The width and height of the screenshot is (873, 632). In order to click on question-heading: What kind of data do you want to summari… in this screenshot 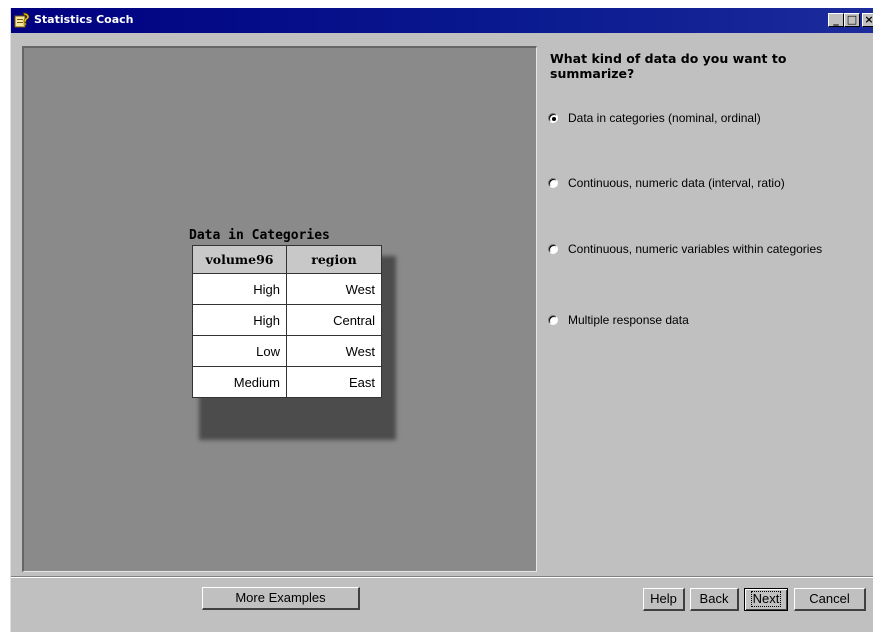, I will do `click(668, 66)`.